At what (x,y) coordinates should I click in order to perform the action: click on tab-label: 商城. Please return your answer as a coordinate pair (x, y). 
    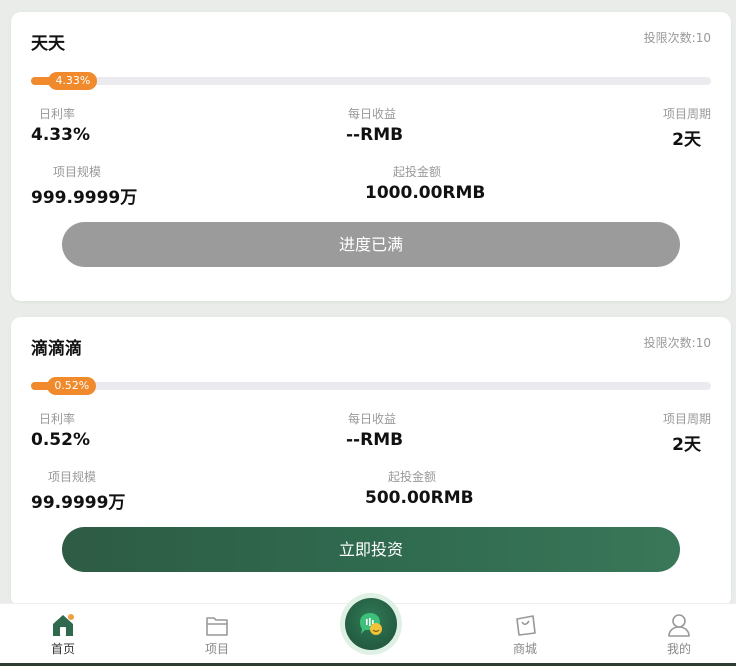
    Looking at the image, I should click on (524, 649).